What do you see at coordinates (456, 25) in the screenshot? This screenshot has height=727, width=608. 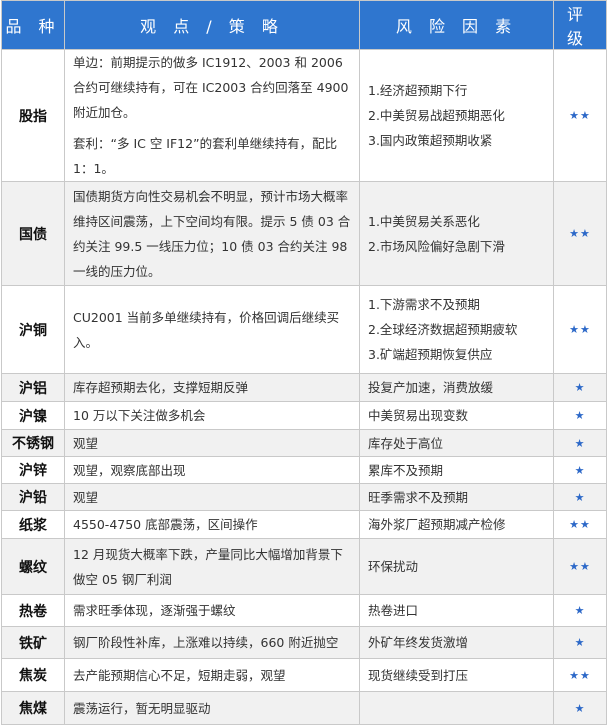 I see `header-risk: 风 险 因 素` at bounding box center [456, 25].